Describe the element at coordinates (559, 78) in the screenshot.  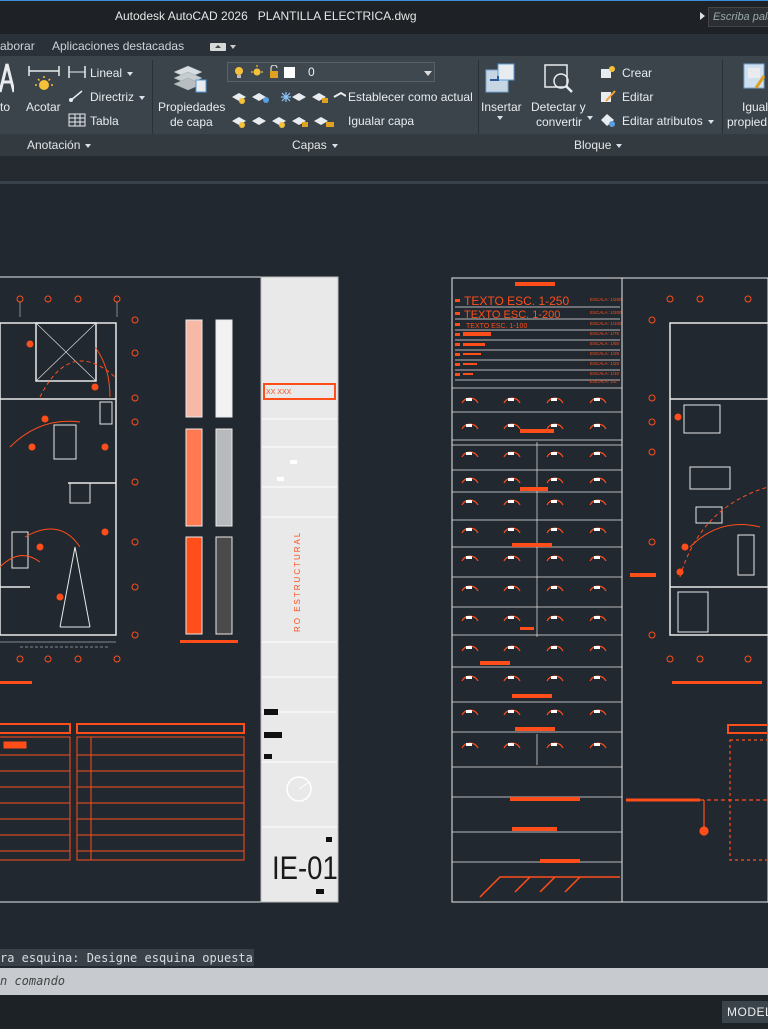
I see `detect-convert-icon` at that location.